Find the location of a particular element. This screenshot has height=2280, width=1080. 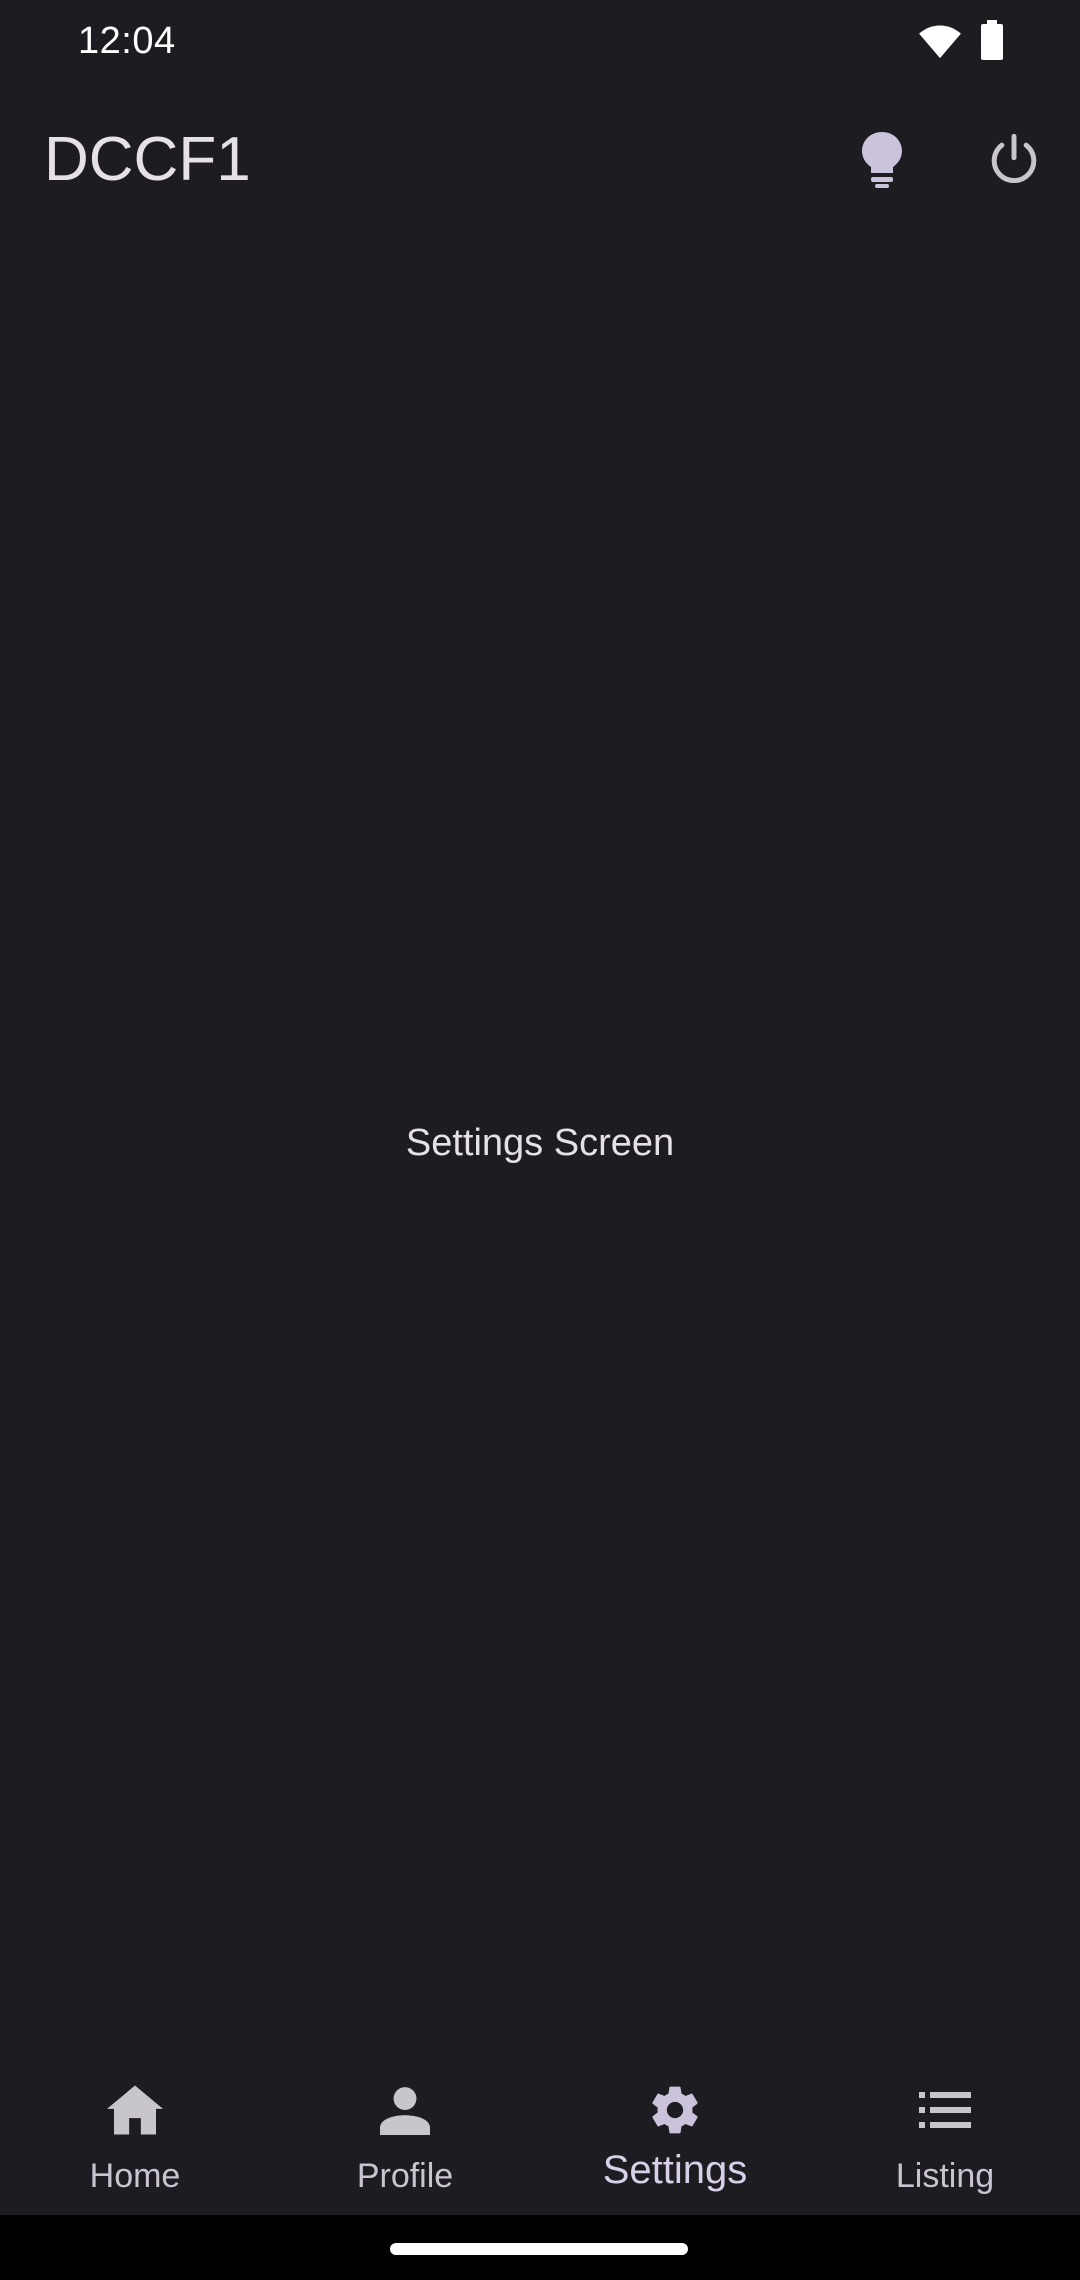

status-icons is located at coordinates (961, 42).